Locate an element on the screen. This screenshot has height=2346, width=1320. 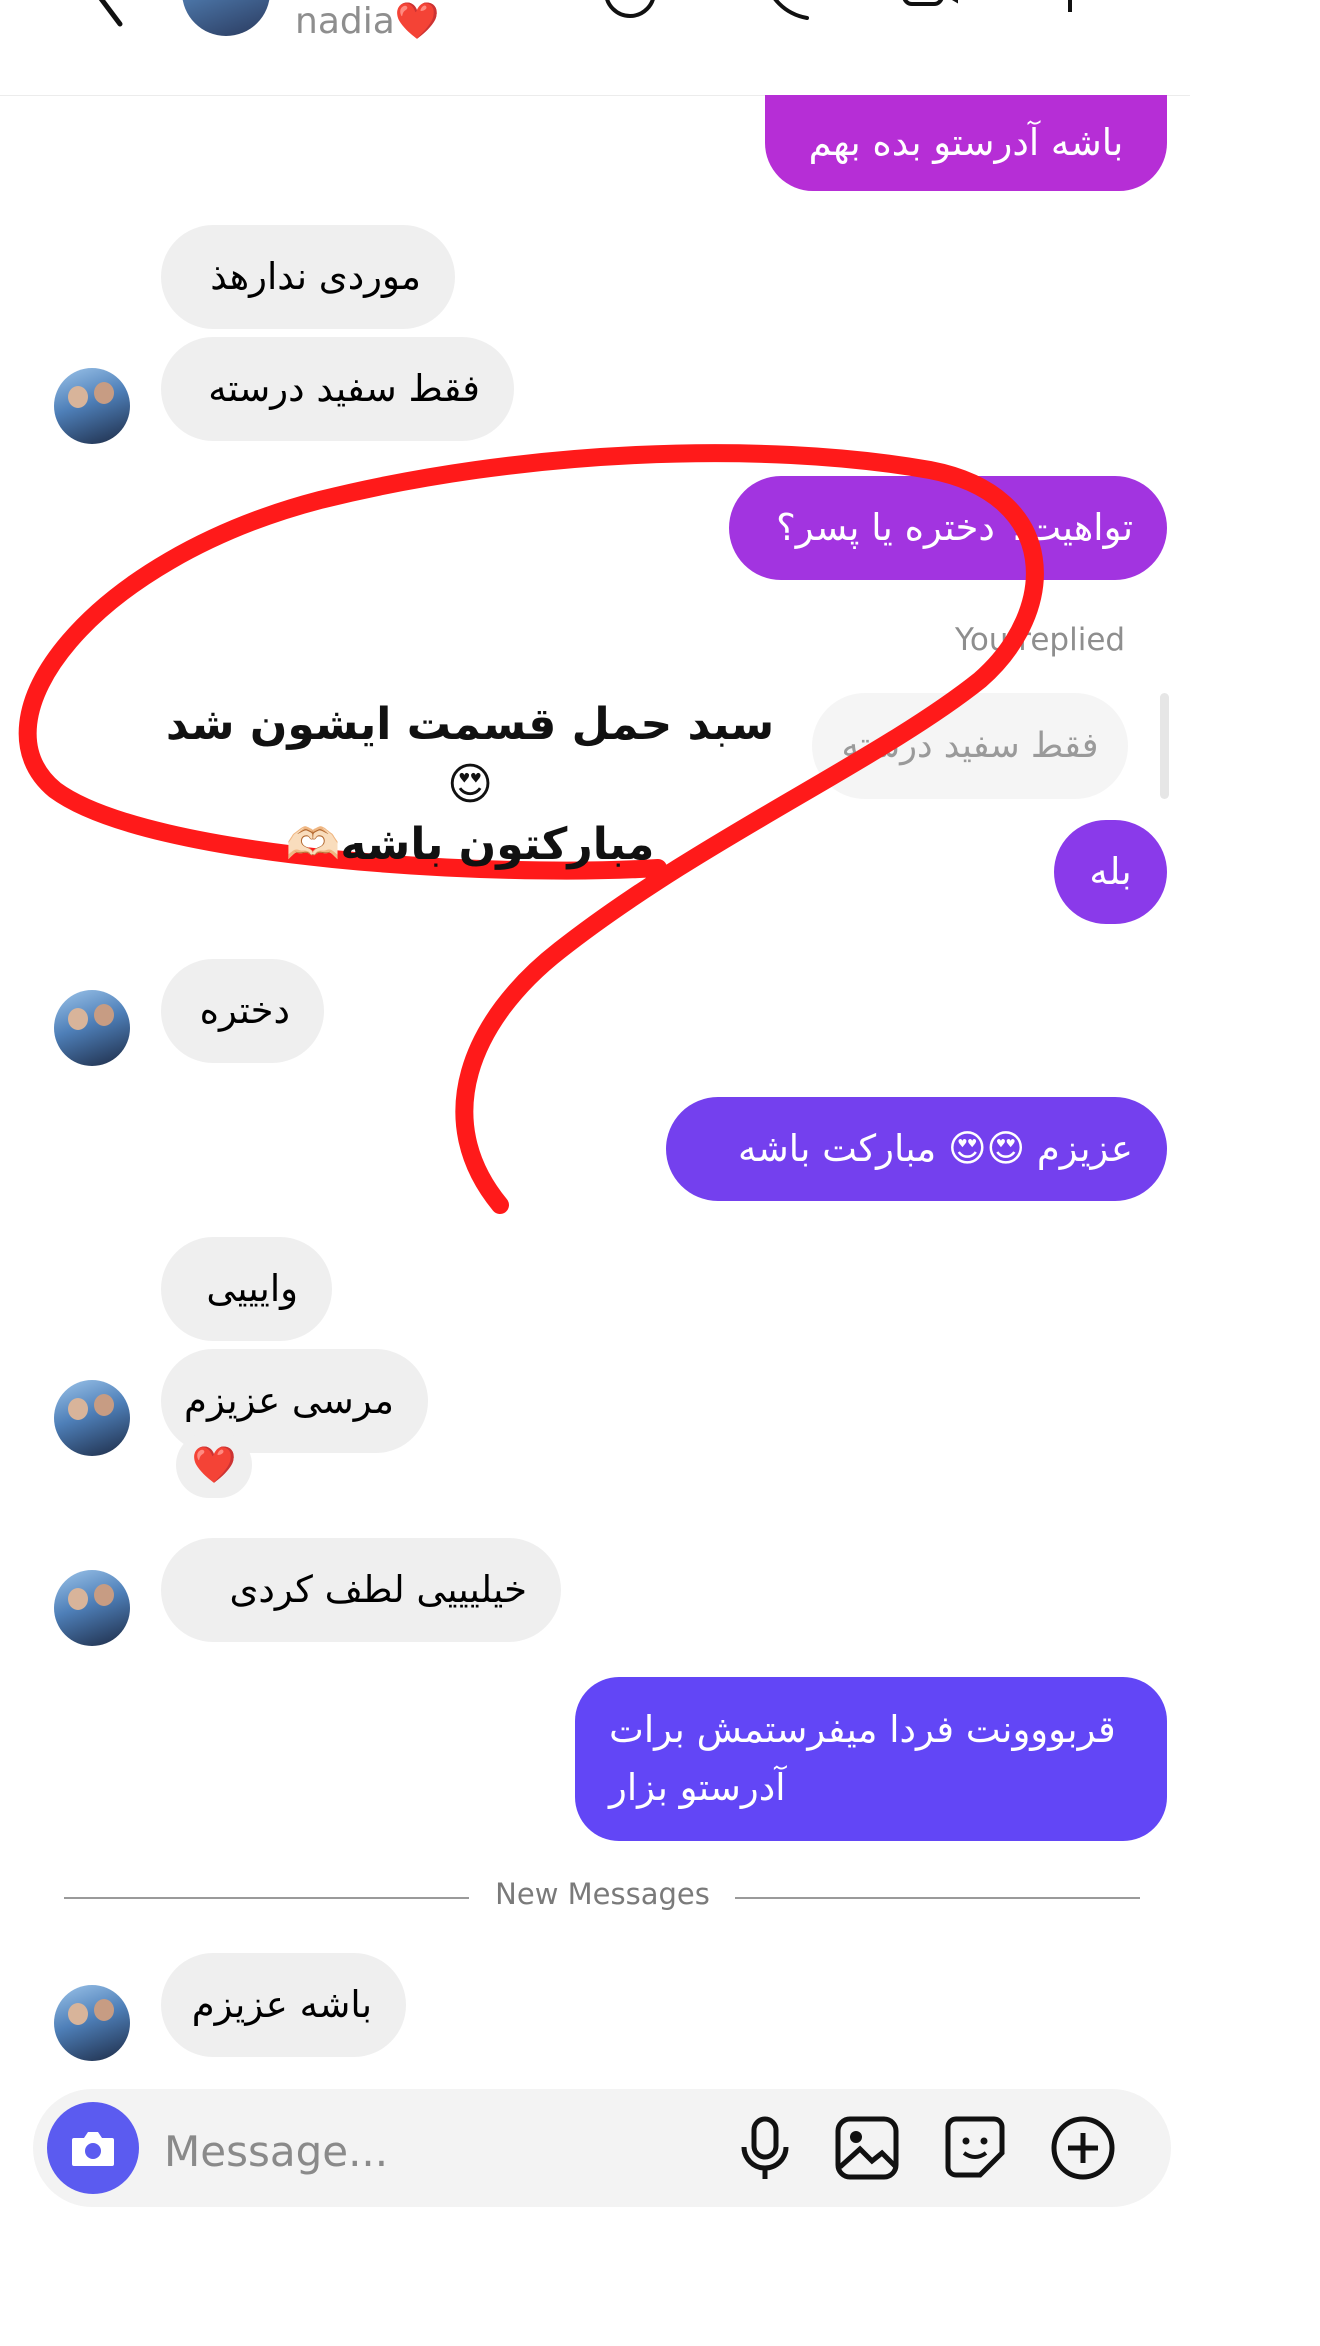
background-strip is located at coordinates (1255, 1173).